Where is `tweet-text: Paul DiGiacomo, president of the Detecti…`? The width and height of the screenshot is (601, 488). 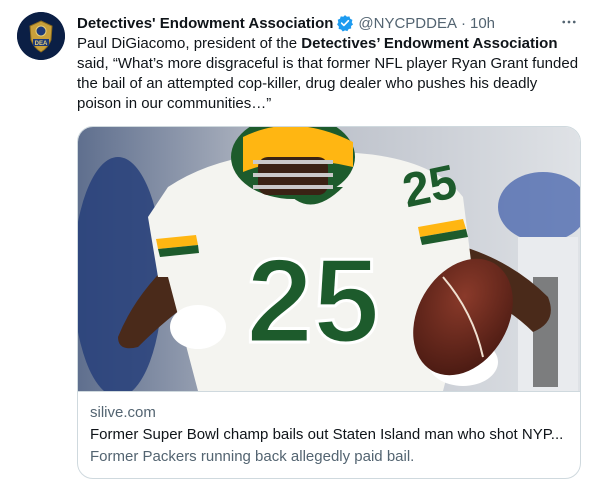
tweet-text: Paul DiGiacomo, president of the Detecti… is located at coordinates (329, 74).